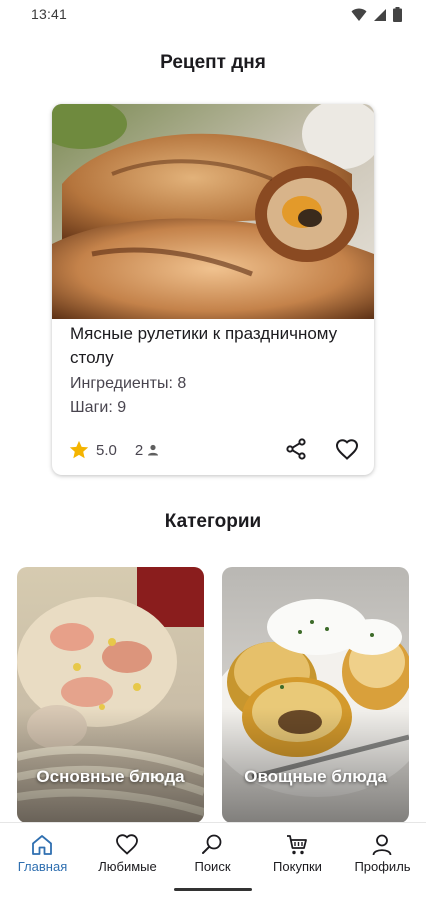 Image resolution: width=426 pixels, height=900 pixels. I want to click on category-vegetable-dishes: Овощные блюда, so click(315, 695).